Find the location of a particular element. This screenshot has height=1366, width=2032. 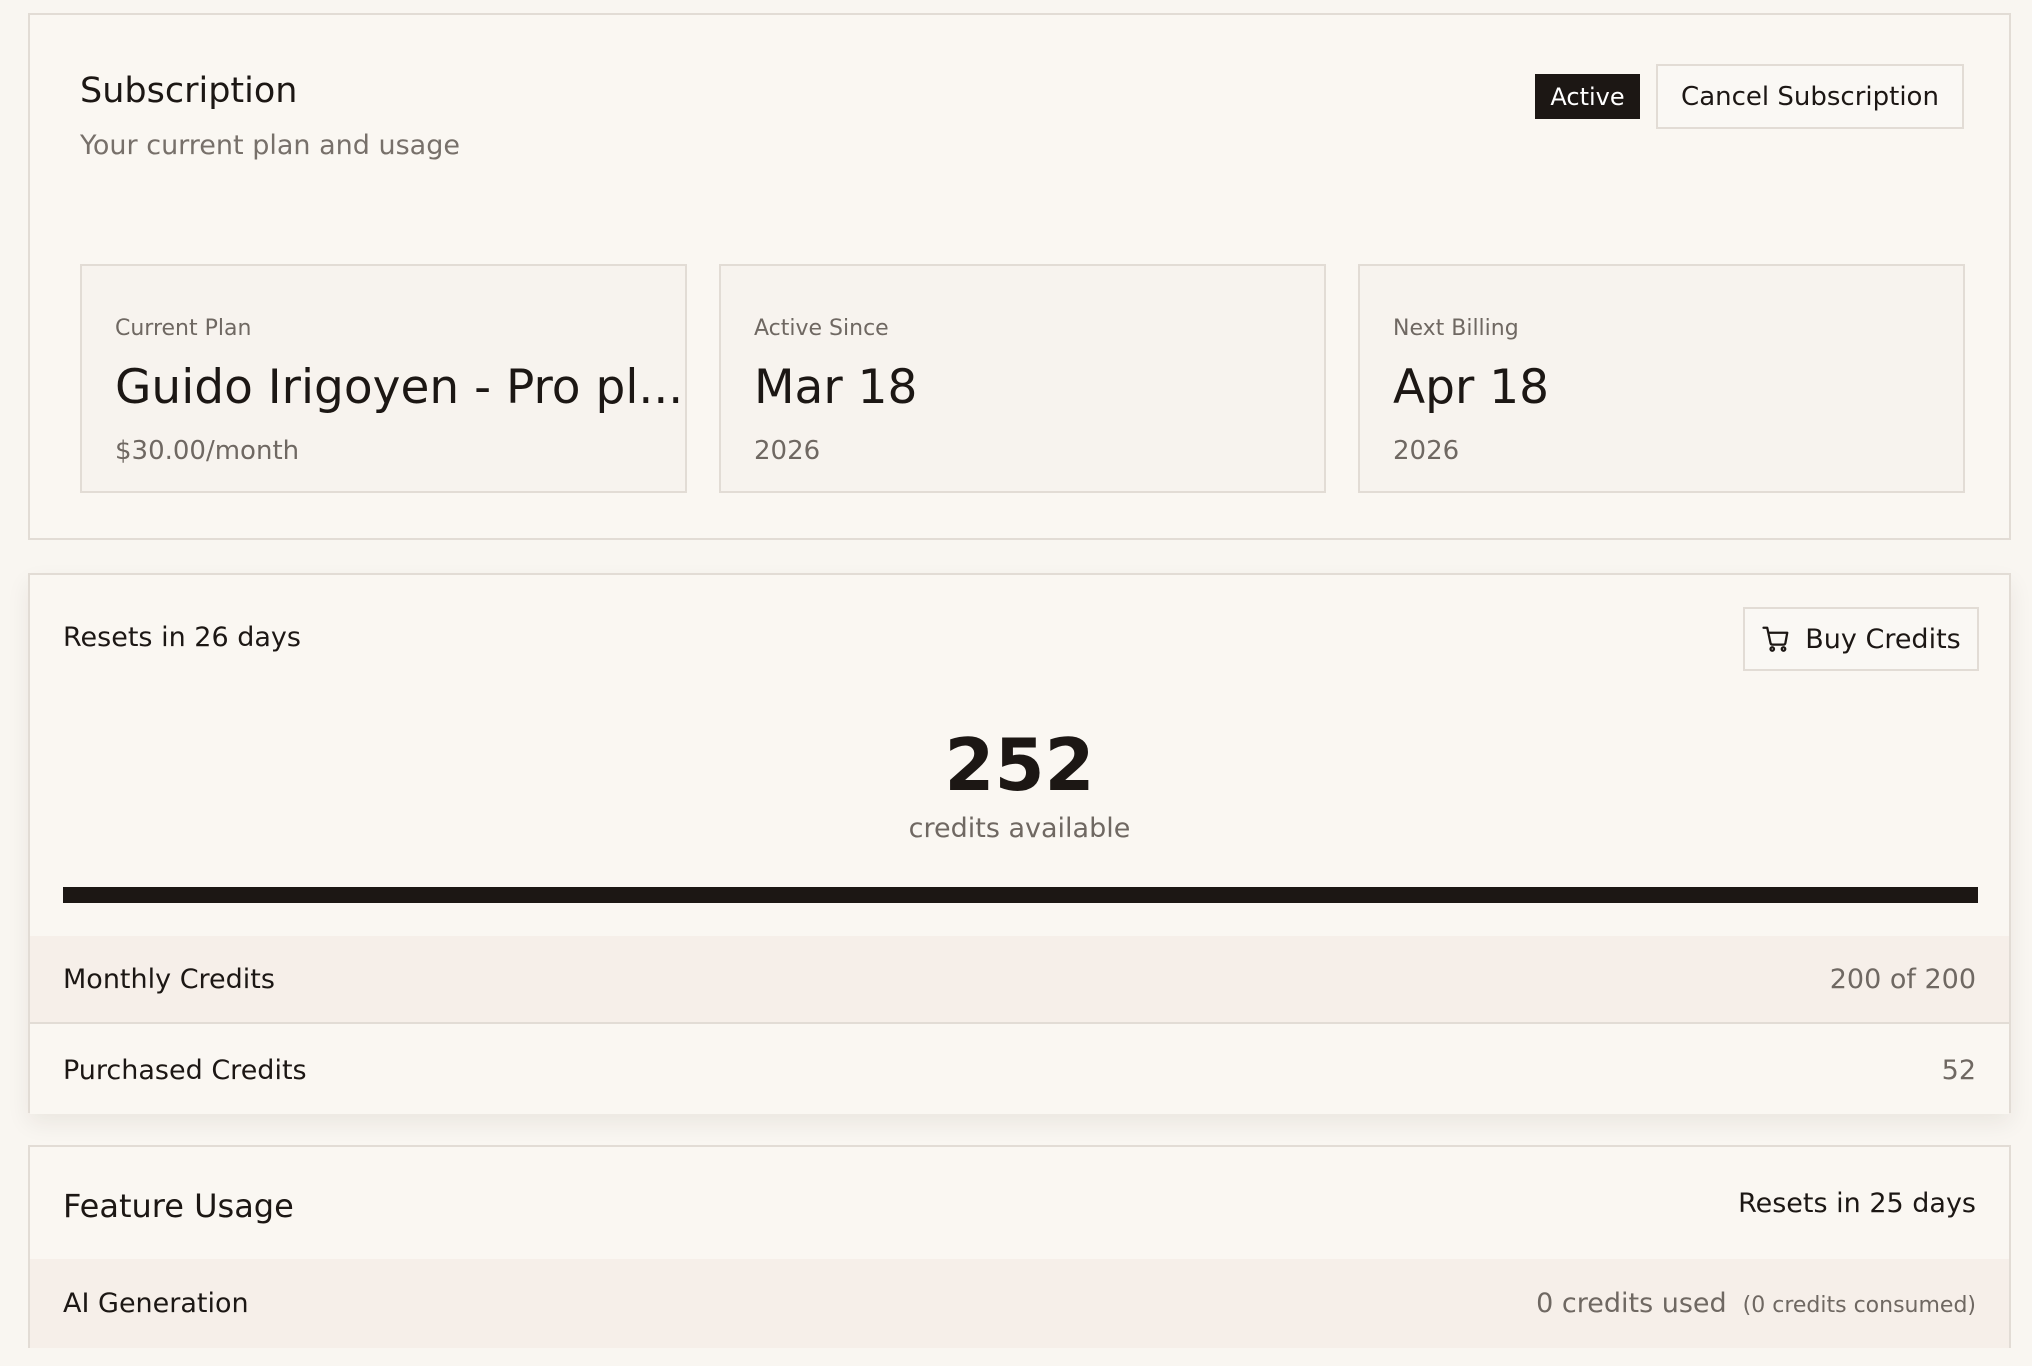

buy-credits-label: Buy Credits is located at coordinates (1883, 639).